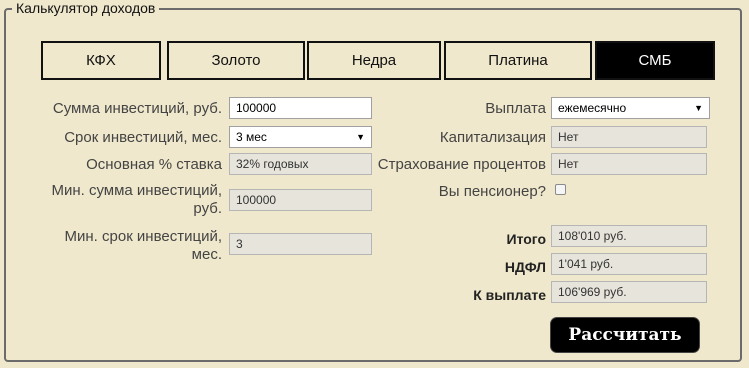 The width and height of the screenshot is (749, 368). What do you see at coordinates (461, 164) in the screenshot?
I see `insurance-label: Страхование процентов` at bounding box center [461, 164].